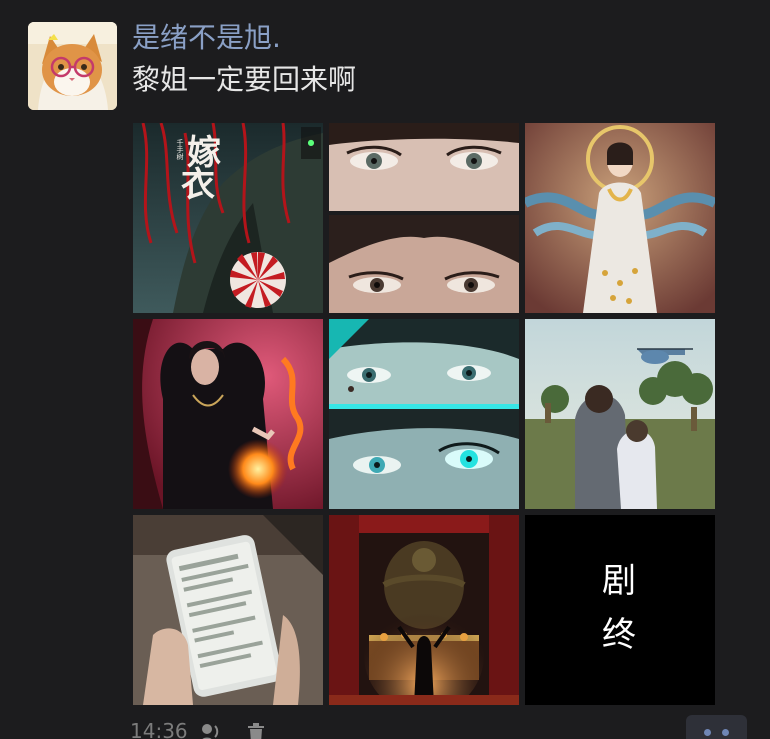 The height and width of the screenshot is (739, 770). I want to click on helicopter-scene-icon, so click(620, 414).